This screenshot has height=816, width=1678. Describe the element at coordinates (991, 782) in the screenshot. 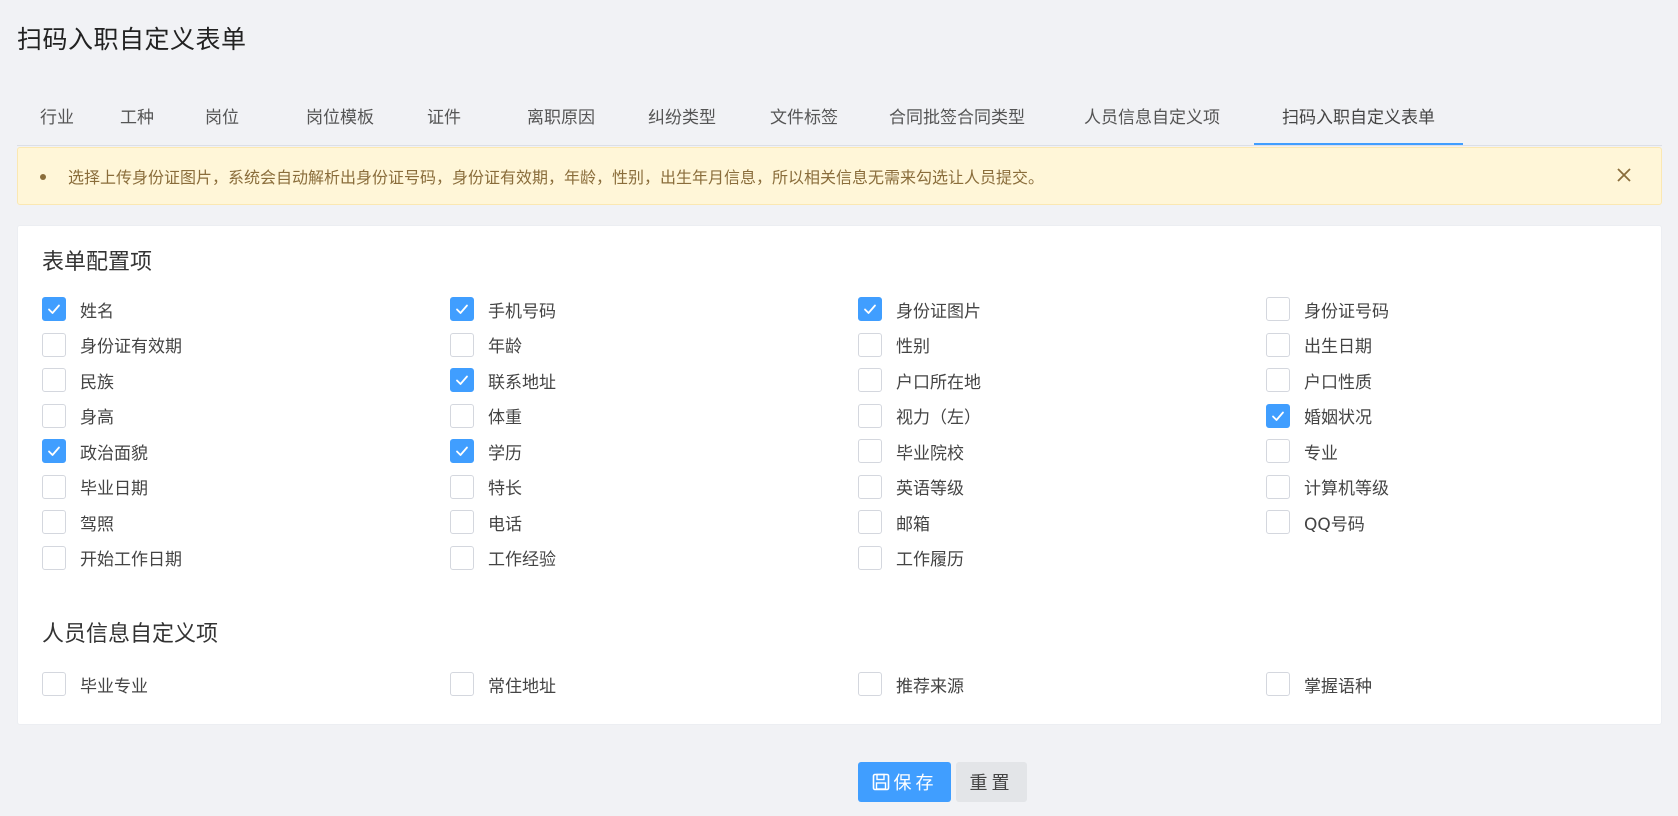

I see `reset-button: 重置` at that location.